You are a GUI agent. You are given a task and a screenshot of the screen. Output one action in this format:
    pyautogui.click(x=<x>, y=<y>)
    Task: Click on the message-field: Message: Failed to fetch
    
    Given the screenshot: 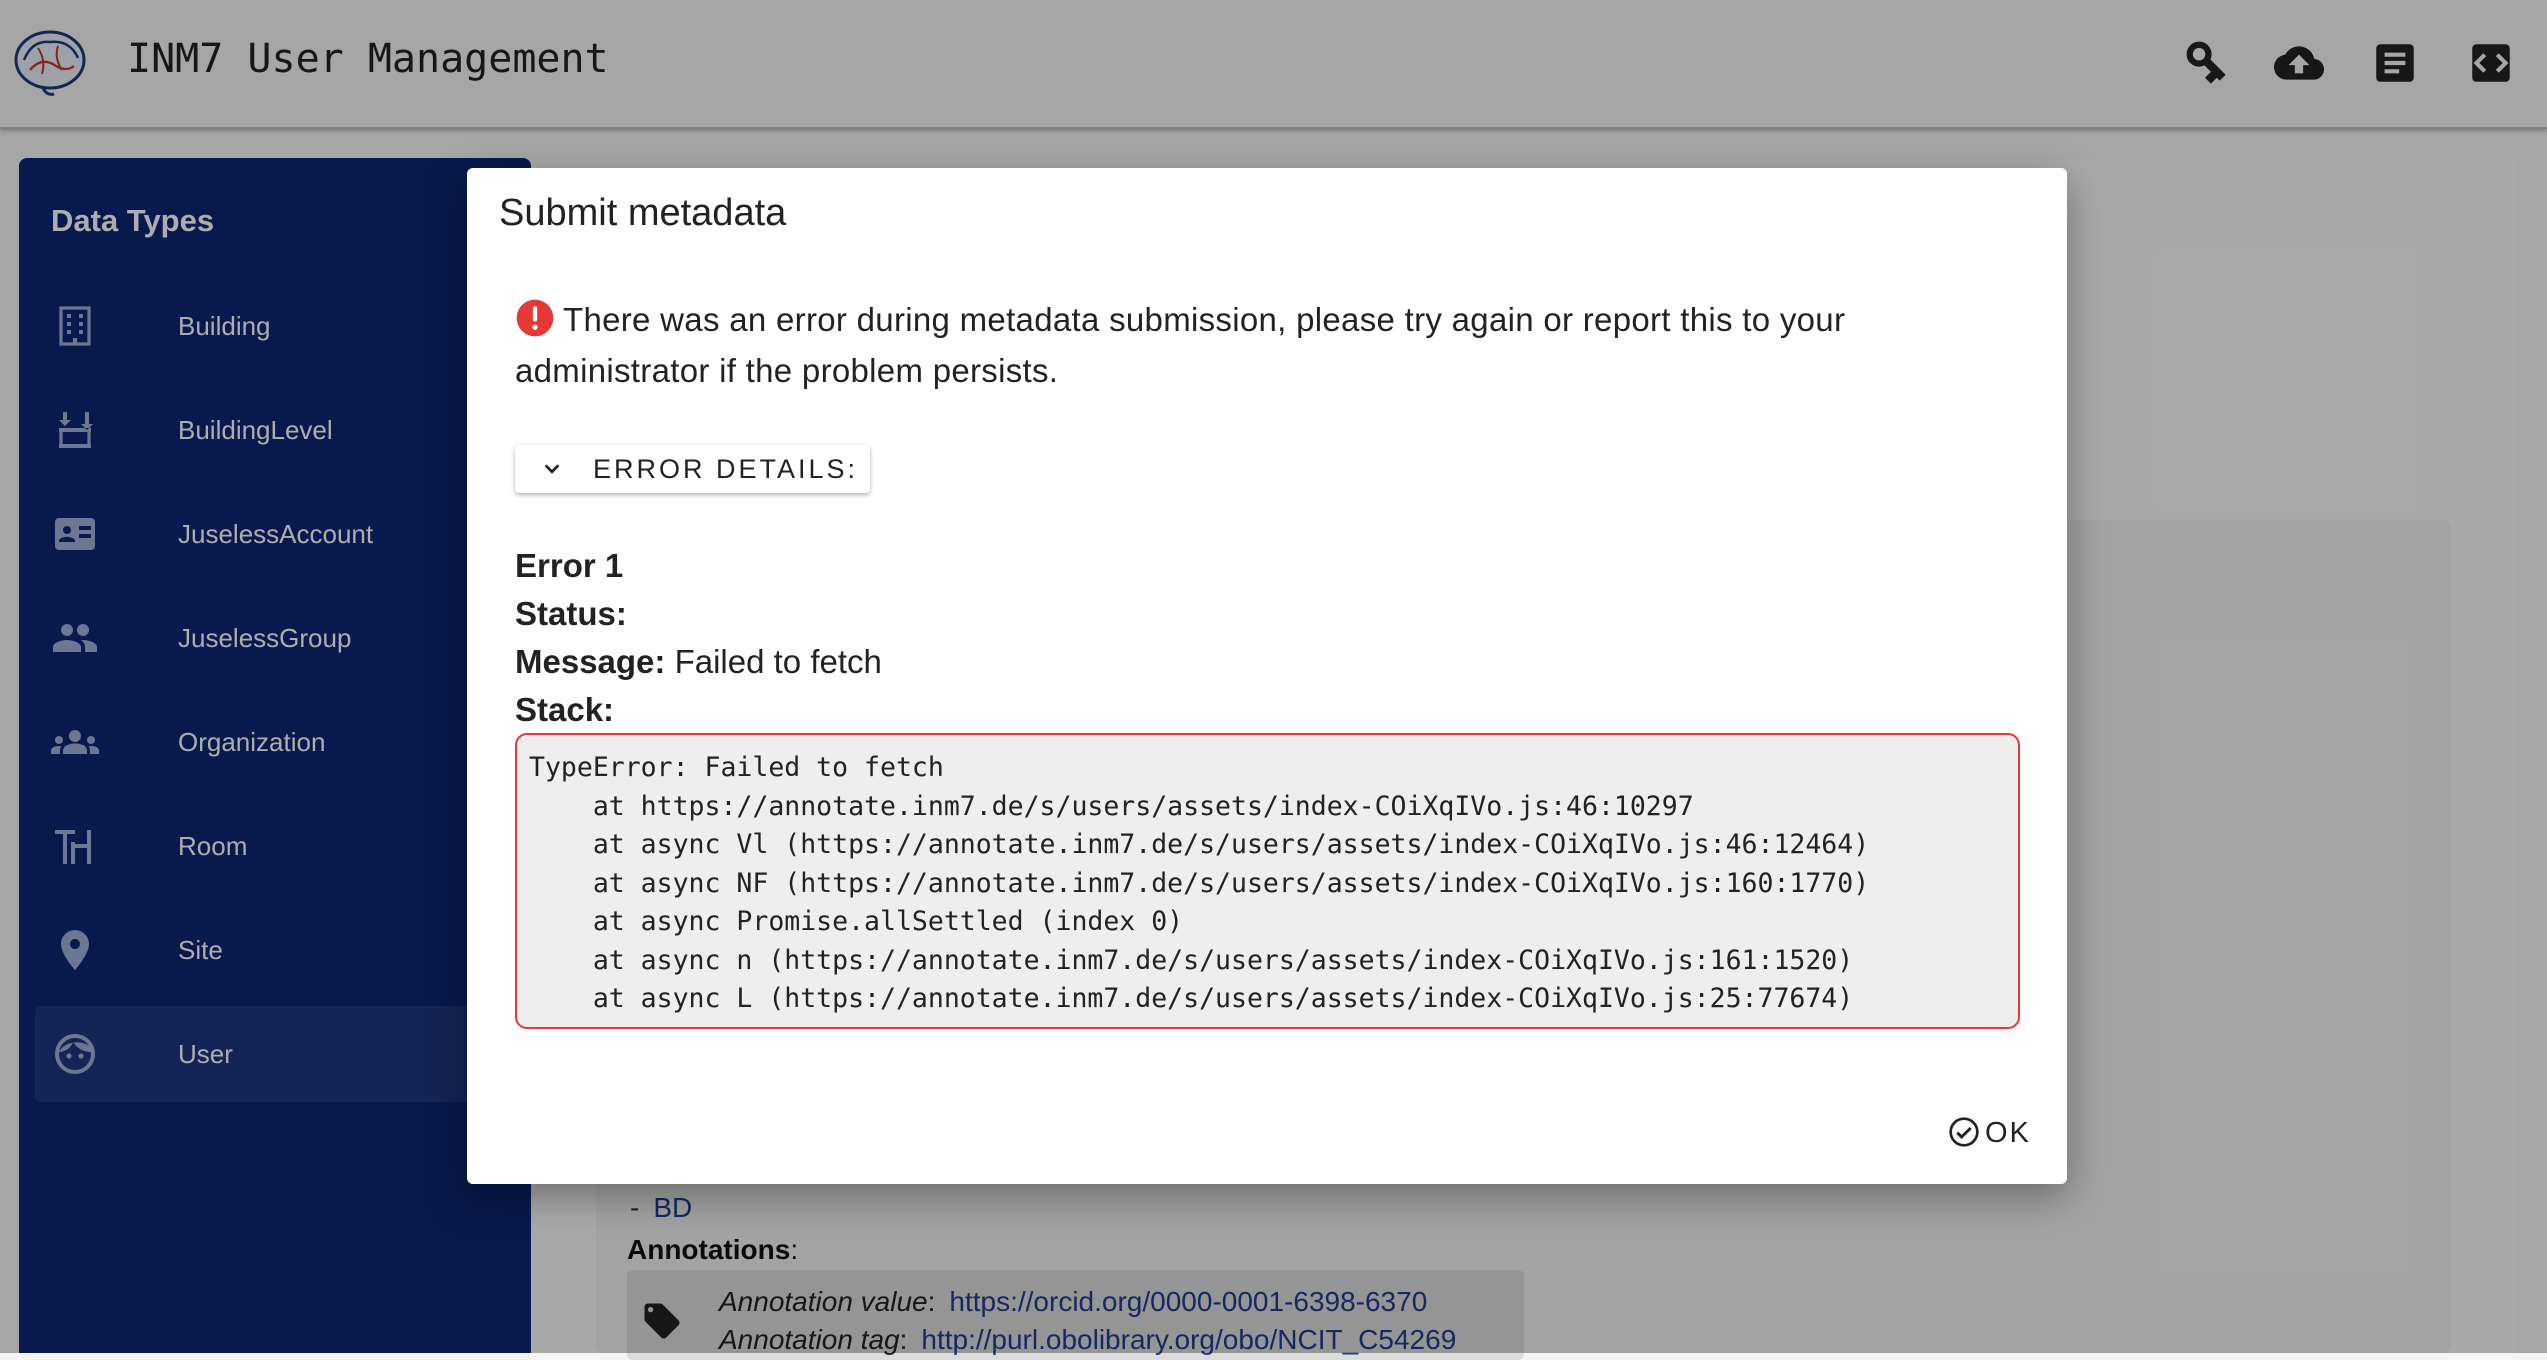 What is the action you would take?
    pyautogui.click(x=698, y=661)
    